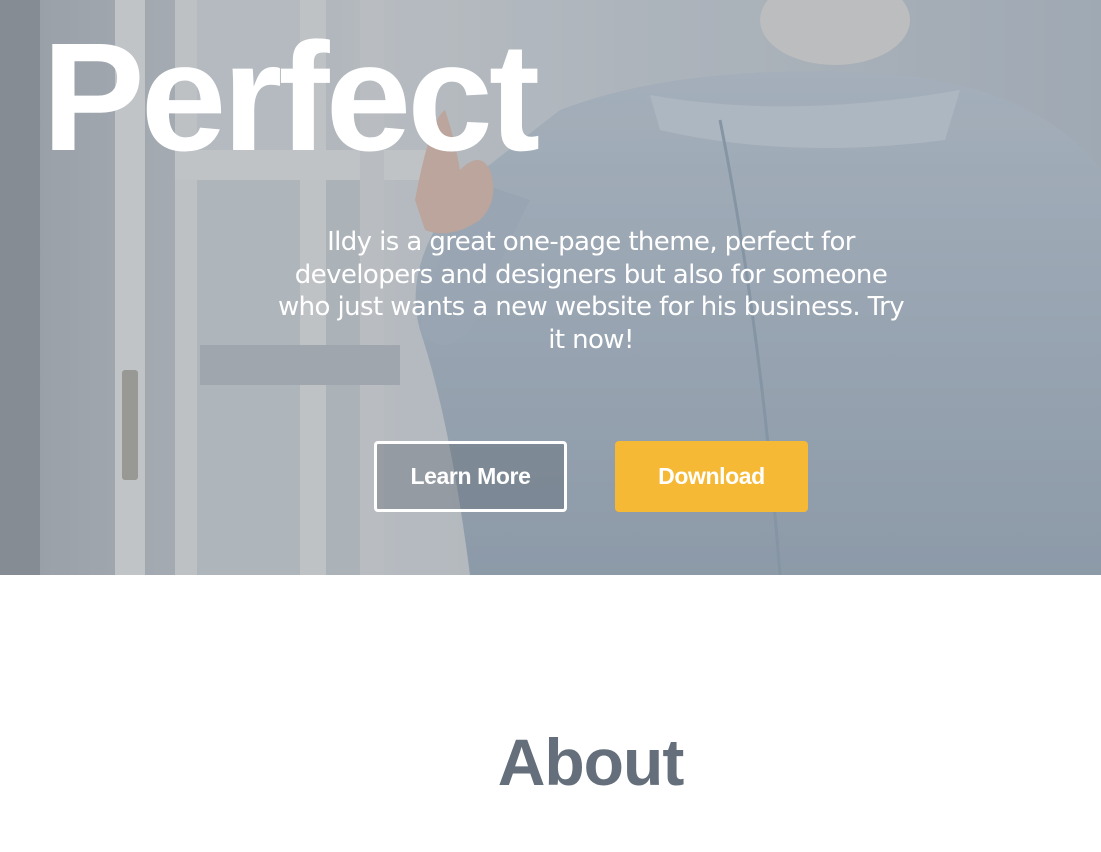 This screenshot has height=852, width=1101. What do you see at coordinates (470, 476) in the screenshot?
I see `learn-more-button: Learn More` at bounding box center [470, 476].